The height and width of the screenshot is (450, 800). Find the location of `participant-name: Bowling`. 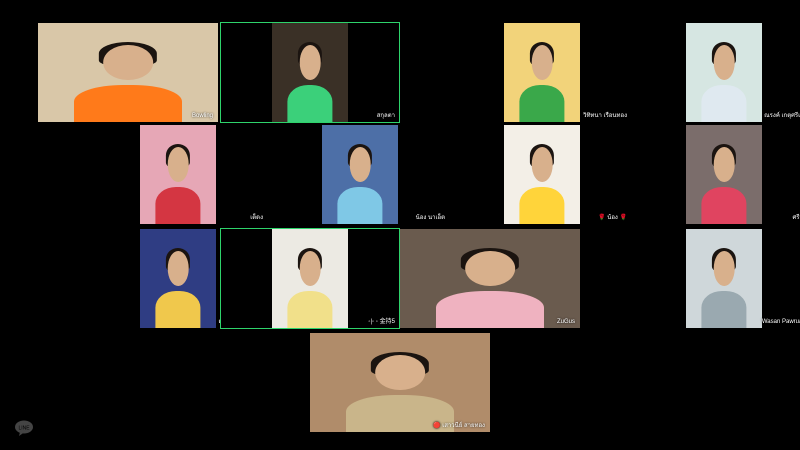

participant-name: Bowling is located at coordinates (202, 116).